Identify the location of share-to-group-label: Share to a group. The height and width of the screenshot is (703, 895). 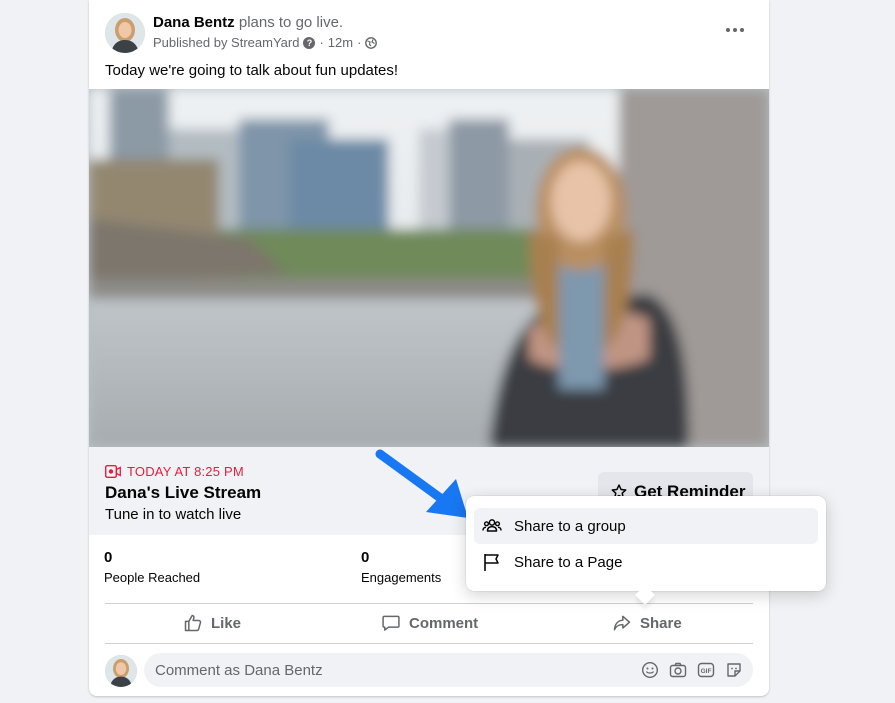
(570, 526).